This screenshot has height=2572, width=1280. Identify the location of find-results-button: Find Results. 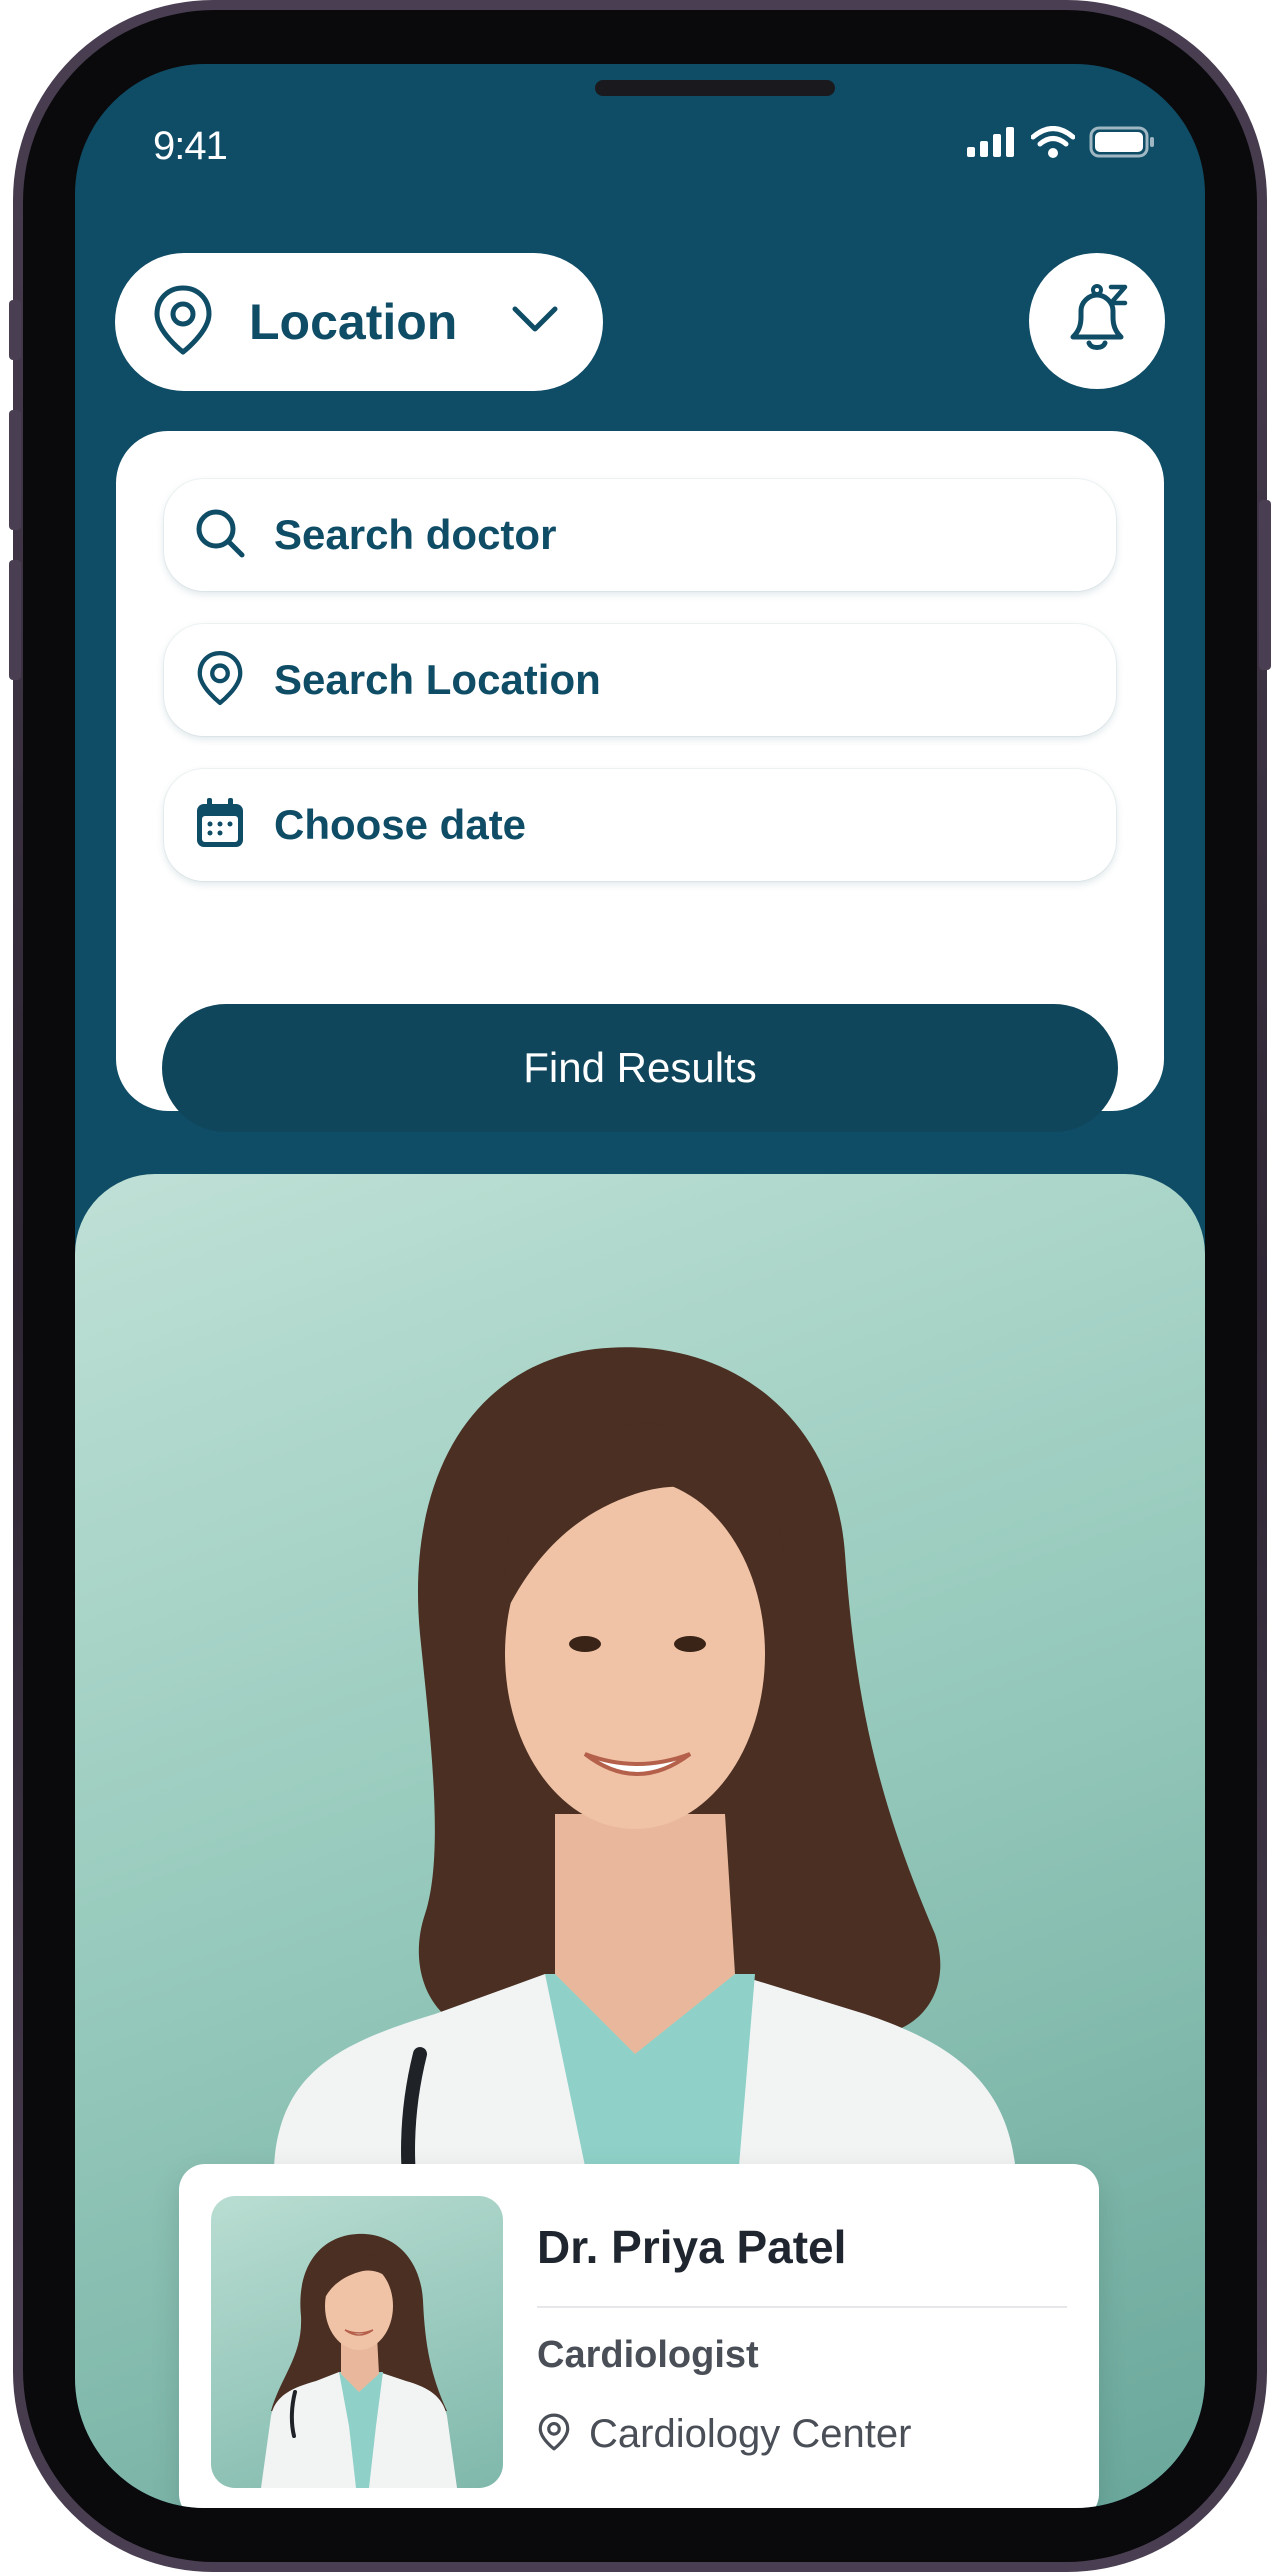
(640, 1068).